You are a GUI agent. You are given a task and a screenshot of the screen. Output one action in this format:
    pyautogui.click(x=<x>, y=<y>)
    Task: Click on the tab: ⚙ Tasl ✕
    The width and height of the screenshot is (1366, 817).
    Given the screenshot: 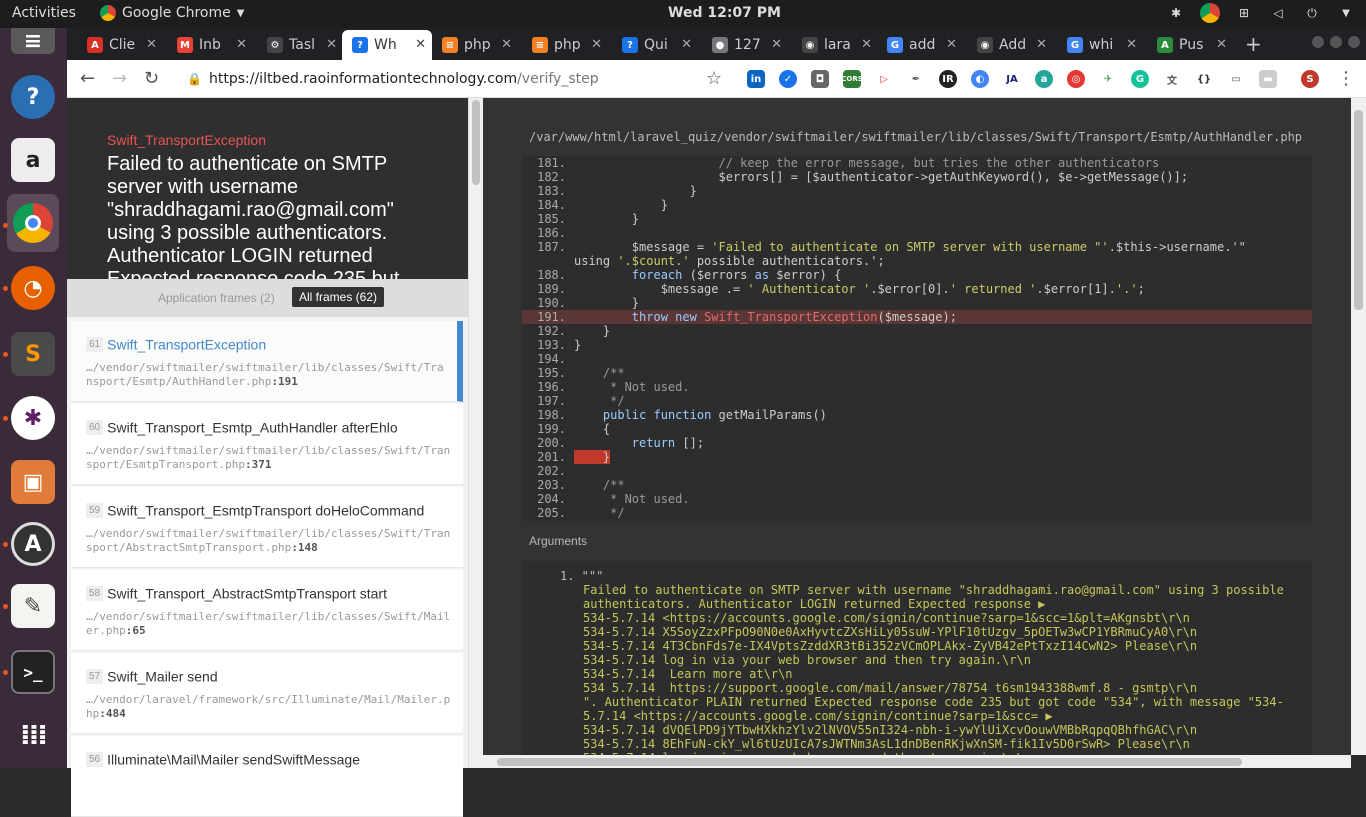 What is the action you would take?
    pyautogui.click(x=300, y=45)
    